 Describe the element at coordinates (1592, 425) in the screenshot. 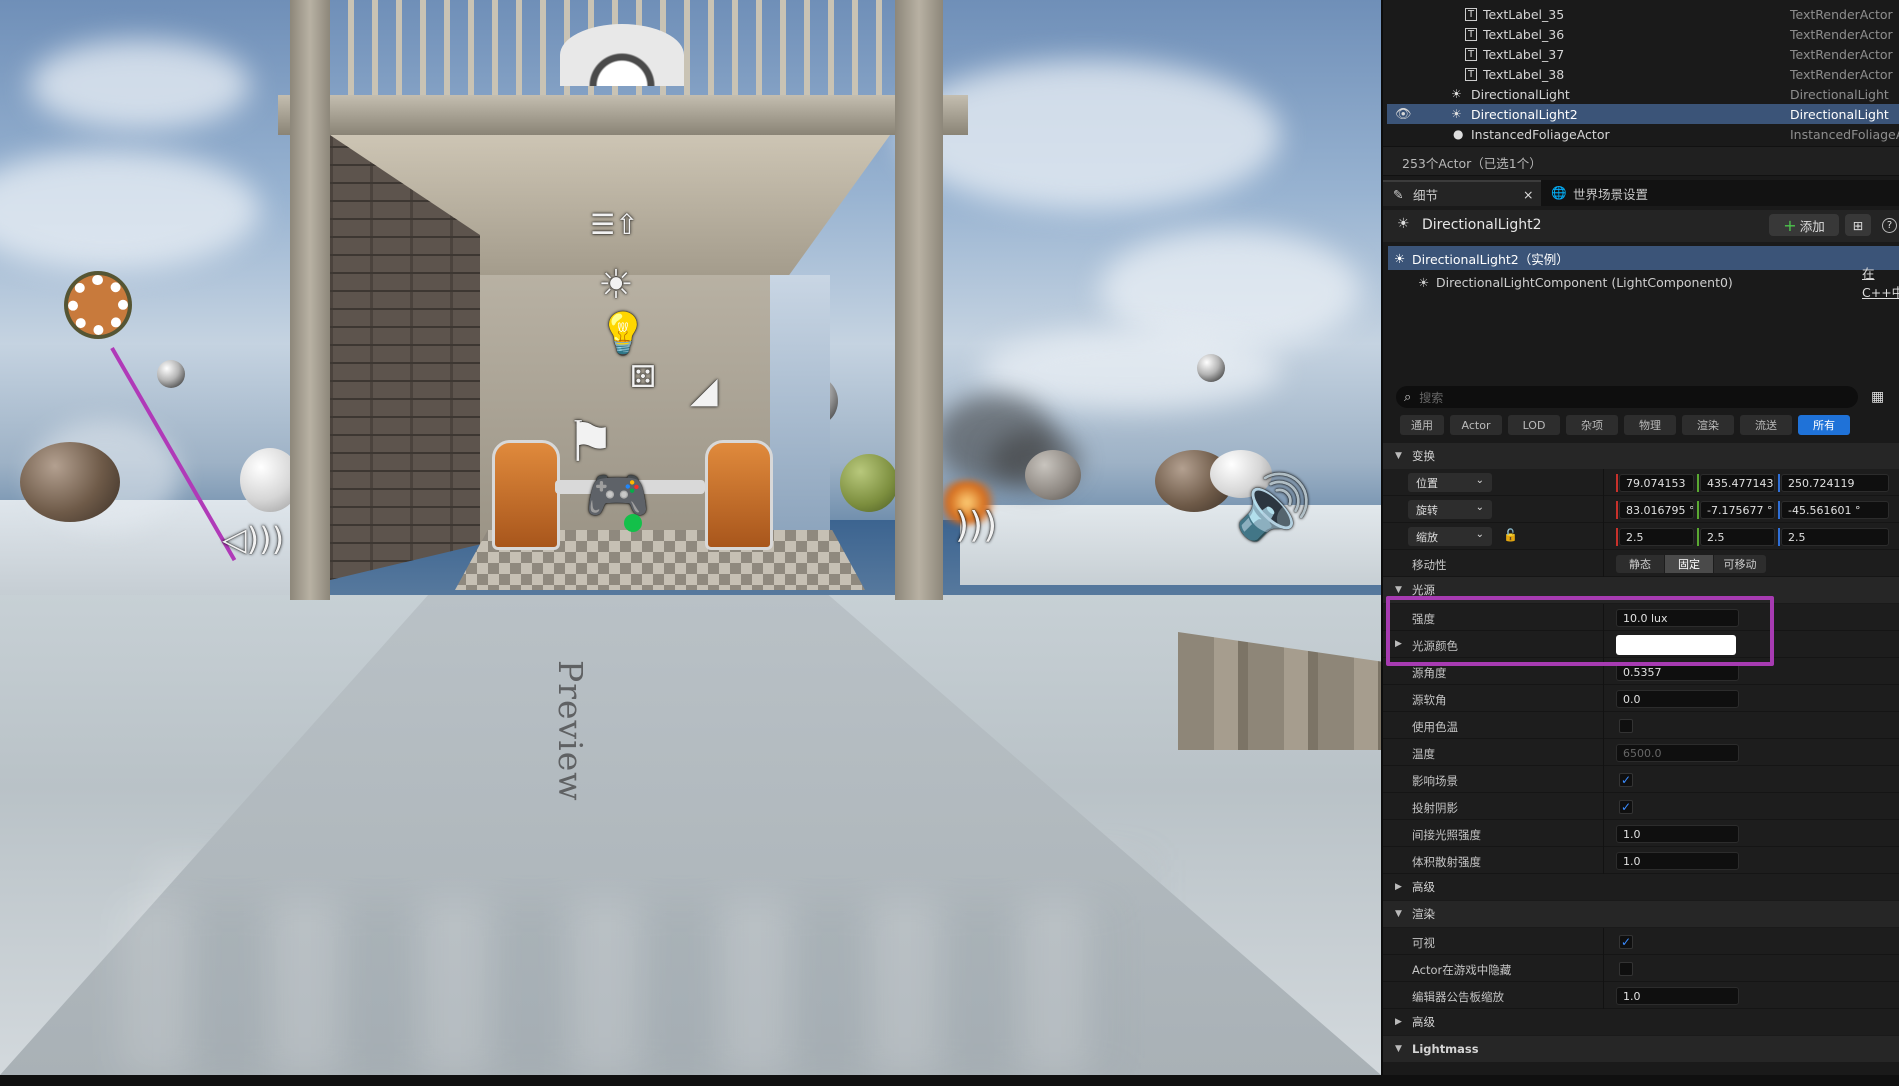

I see `filter-misc: 杂项` at that location.